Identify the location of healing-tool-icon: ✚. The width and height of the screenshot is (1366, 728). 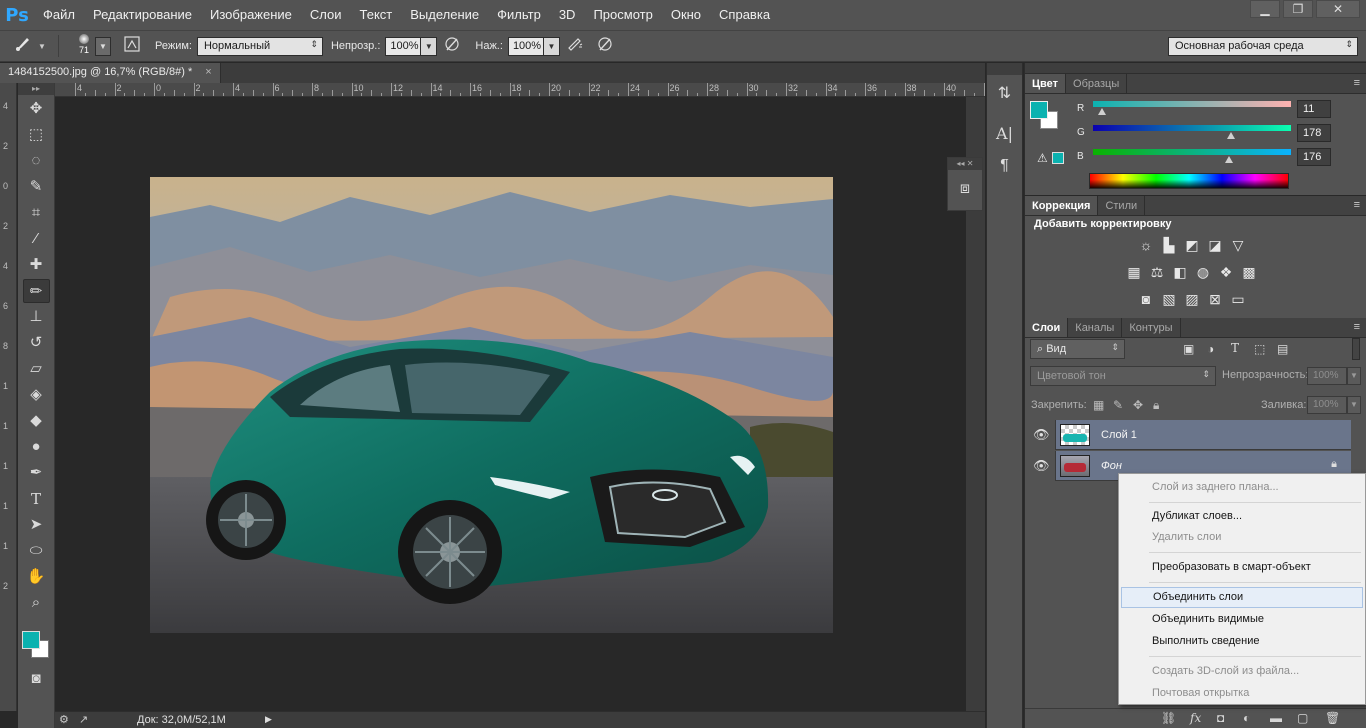
(36, 265).